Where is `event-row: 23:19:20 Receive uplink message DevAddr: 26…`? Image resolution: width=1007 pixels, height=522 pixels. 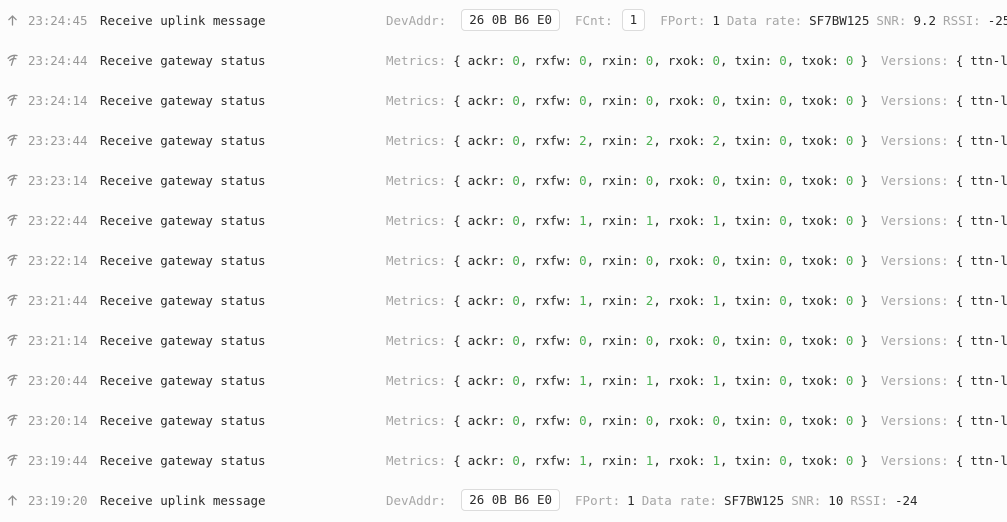 event-row: 23:19:20 Receive uplink message DevAddr: 26… is located at coordinates (503, 500).